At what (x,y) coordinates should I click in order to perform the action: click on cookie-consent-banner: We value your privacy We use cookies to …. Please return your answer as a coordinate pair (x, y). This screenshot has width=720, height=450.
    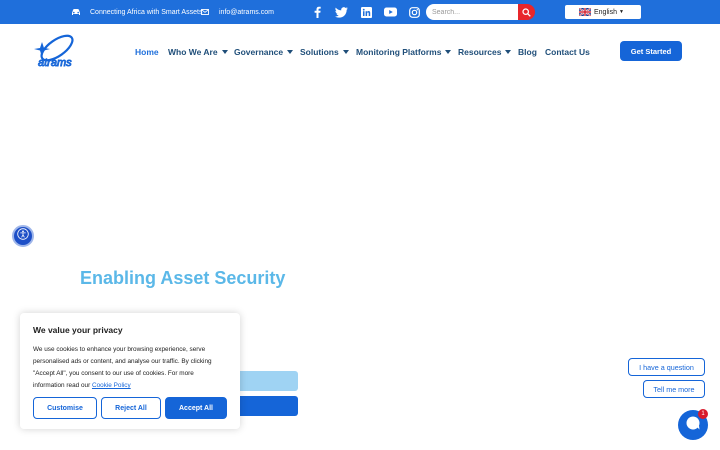
    Looking at the image, I should click on (130, 371).